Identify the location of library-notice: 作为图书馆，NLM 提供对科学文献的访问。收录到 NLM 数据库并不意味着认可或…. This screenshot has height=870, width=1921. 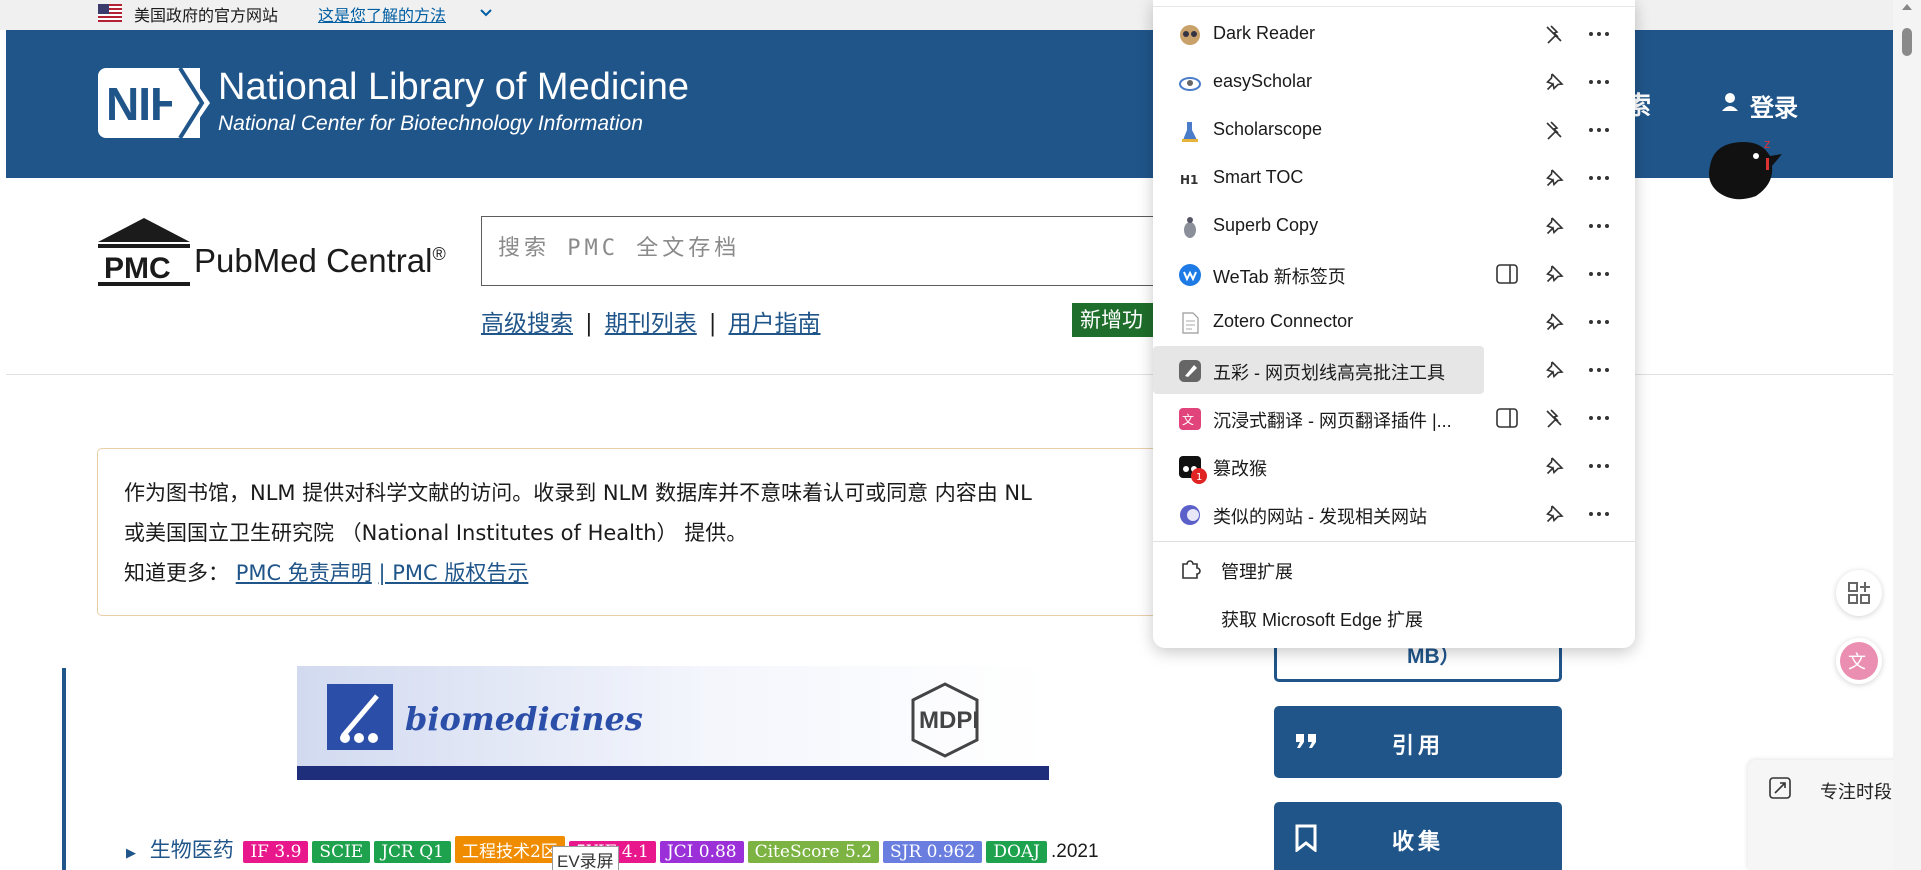
(647, 532).